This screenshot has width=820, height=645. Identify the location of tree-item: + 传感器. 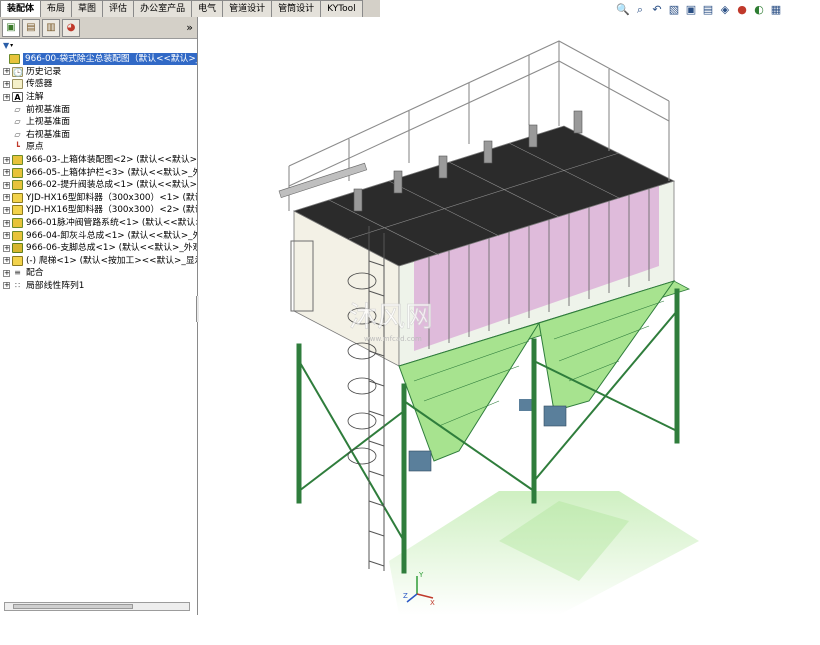
(98, 84).